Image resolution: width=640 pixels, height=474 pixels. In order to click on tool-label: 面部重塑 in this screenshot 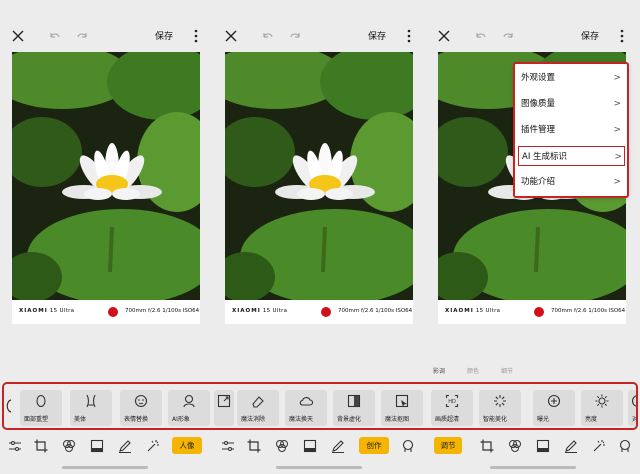, I will do `click(36, 419)`.